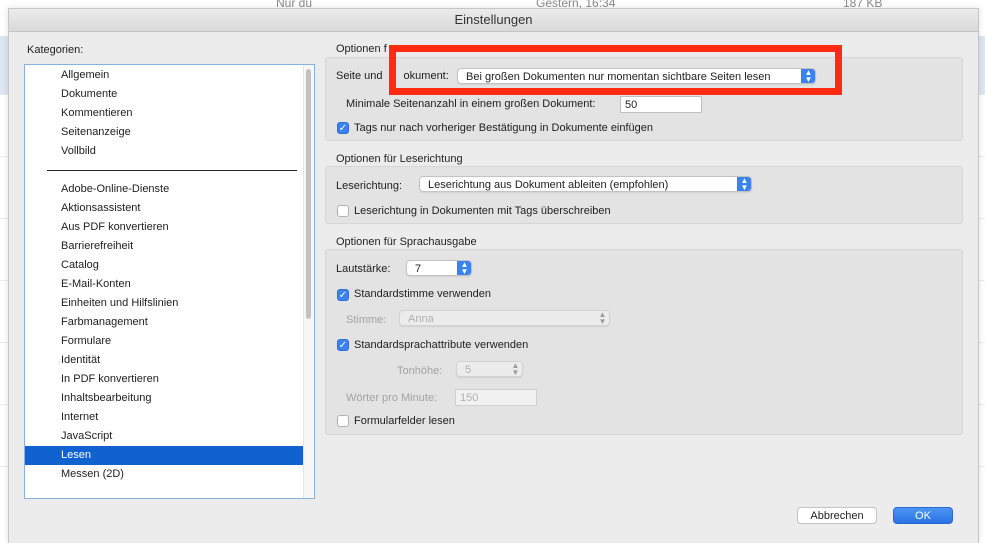 Image resolution: width=985 pixels, height=543 pixels. What do you see at coordinates (164, 341) in the screenshot?
I see `category-item-formulare: Formulare` at bounding box center [164, 341].